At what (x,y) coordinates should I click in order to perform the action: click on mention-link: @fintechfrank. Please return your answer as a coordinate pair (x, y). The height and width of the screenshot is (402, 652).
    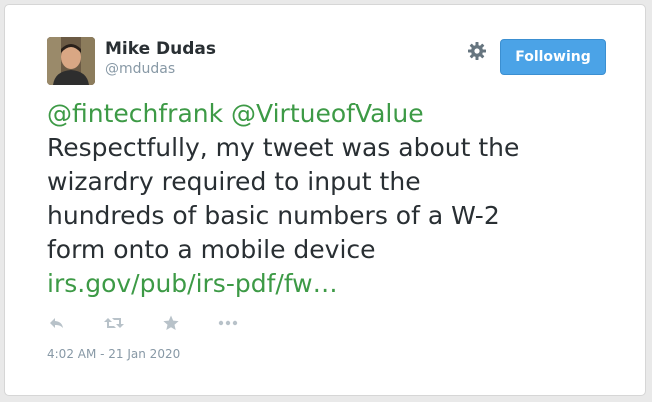
    Looking at the image, I should click on (135, 113).